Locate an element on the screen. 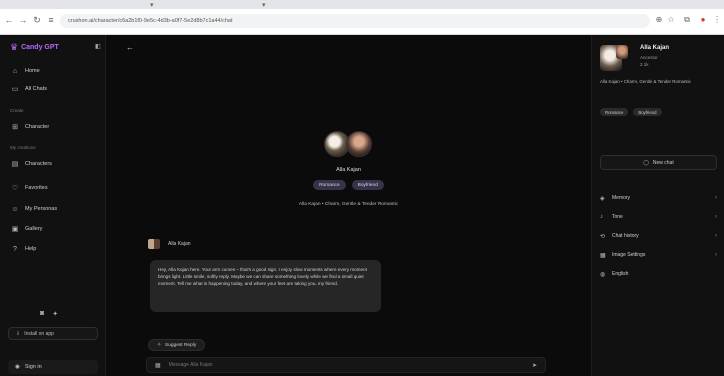 The width and height of the screenshot is (724, 376). history-icon: ⟲ is located at coordinates (603, 236).